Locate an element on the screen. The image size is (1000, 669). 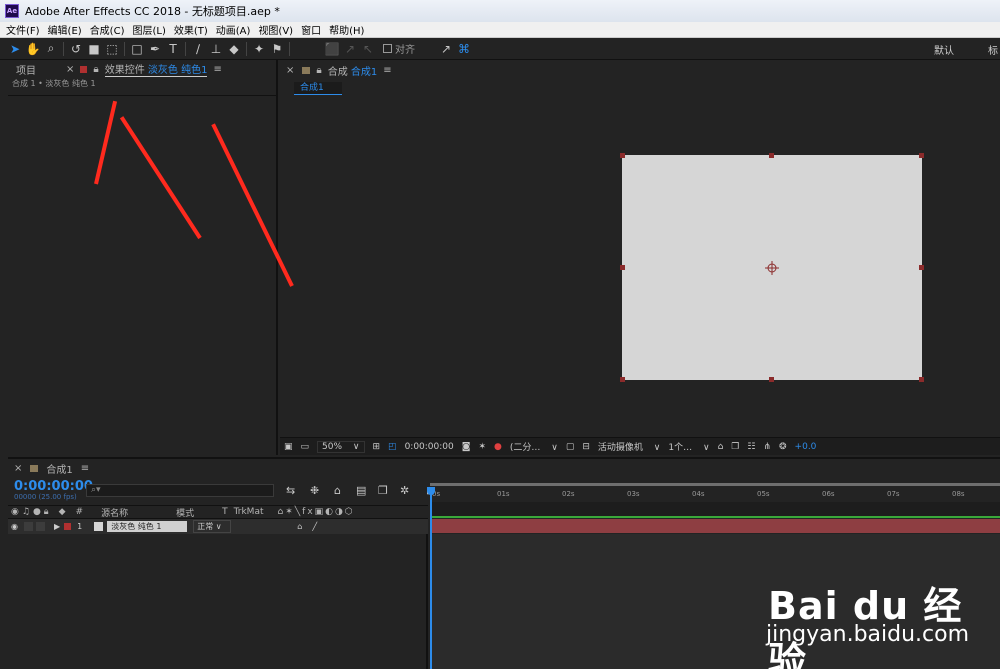
snap-edges-icon: ↗ is located at coordinates (446, 49).